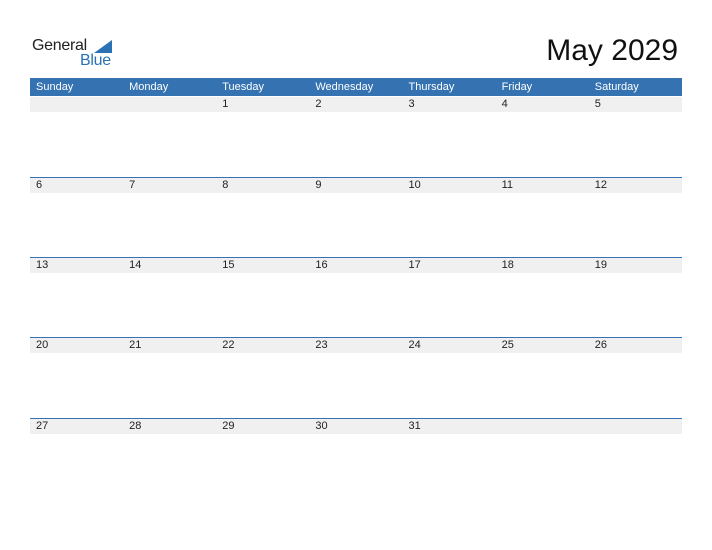  What do you see at coordinates (318, 185) in the screenshot?
I see `day-cell: 9` at bounding box center [318, 185].